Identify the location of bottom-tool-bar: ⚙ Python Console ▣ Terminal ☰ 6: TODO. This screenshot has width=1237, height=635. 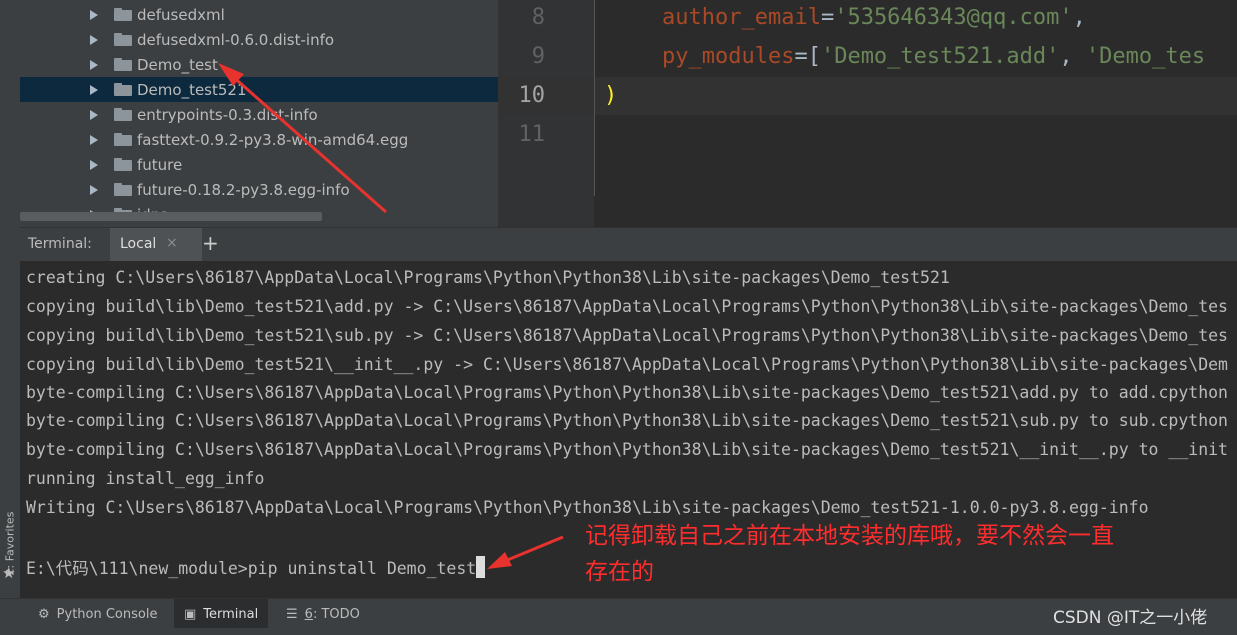
(618, 613).